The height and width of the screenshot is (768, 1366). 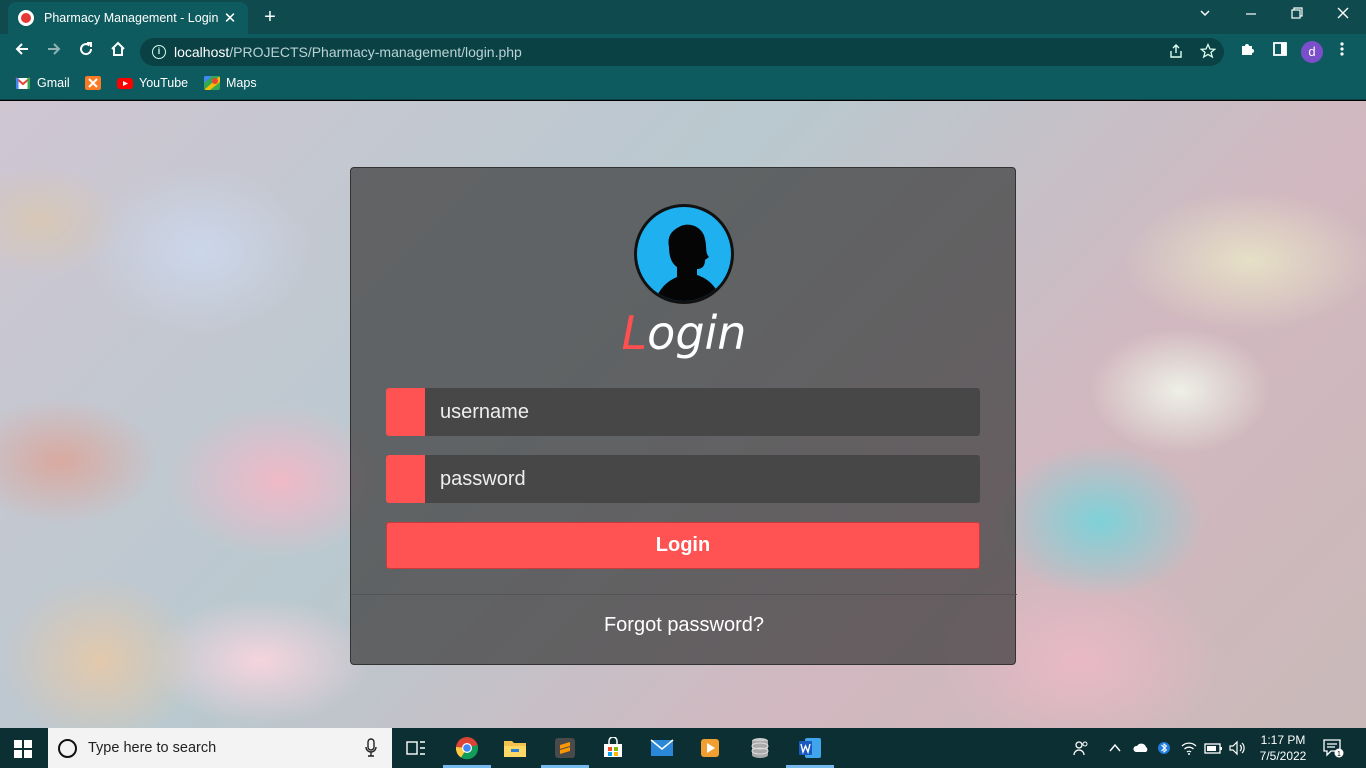 What do you see at coordinates (125, 83) in the screenshot?
I see `youtube-icon` at bounding box center [125, 83].